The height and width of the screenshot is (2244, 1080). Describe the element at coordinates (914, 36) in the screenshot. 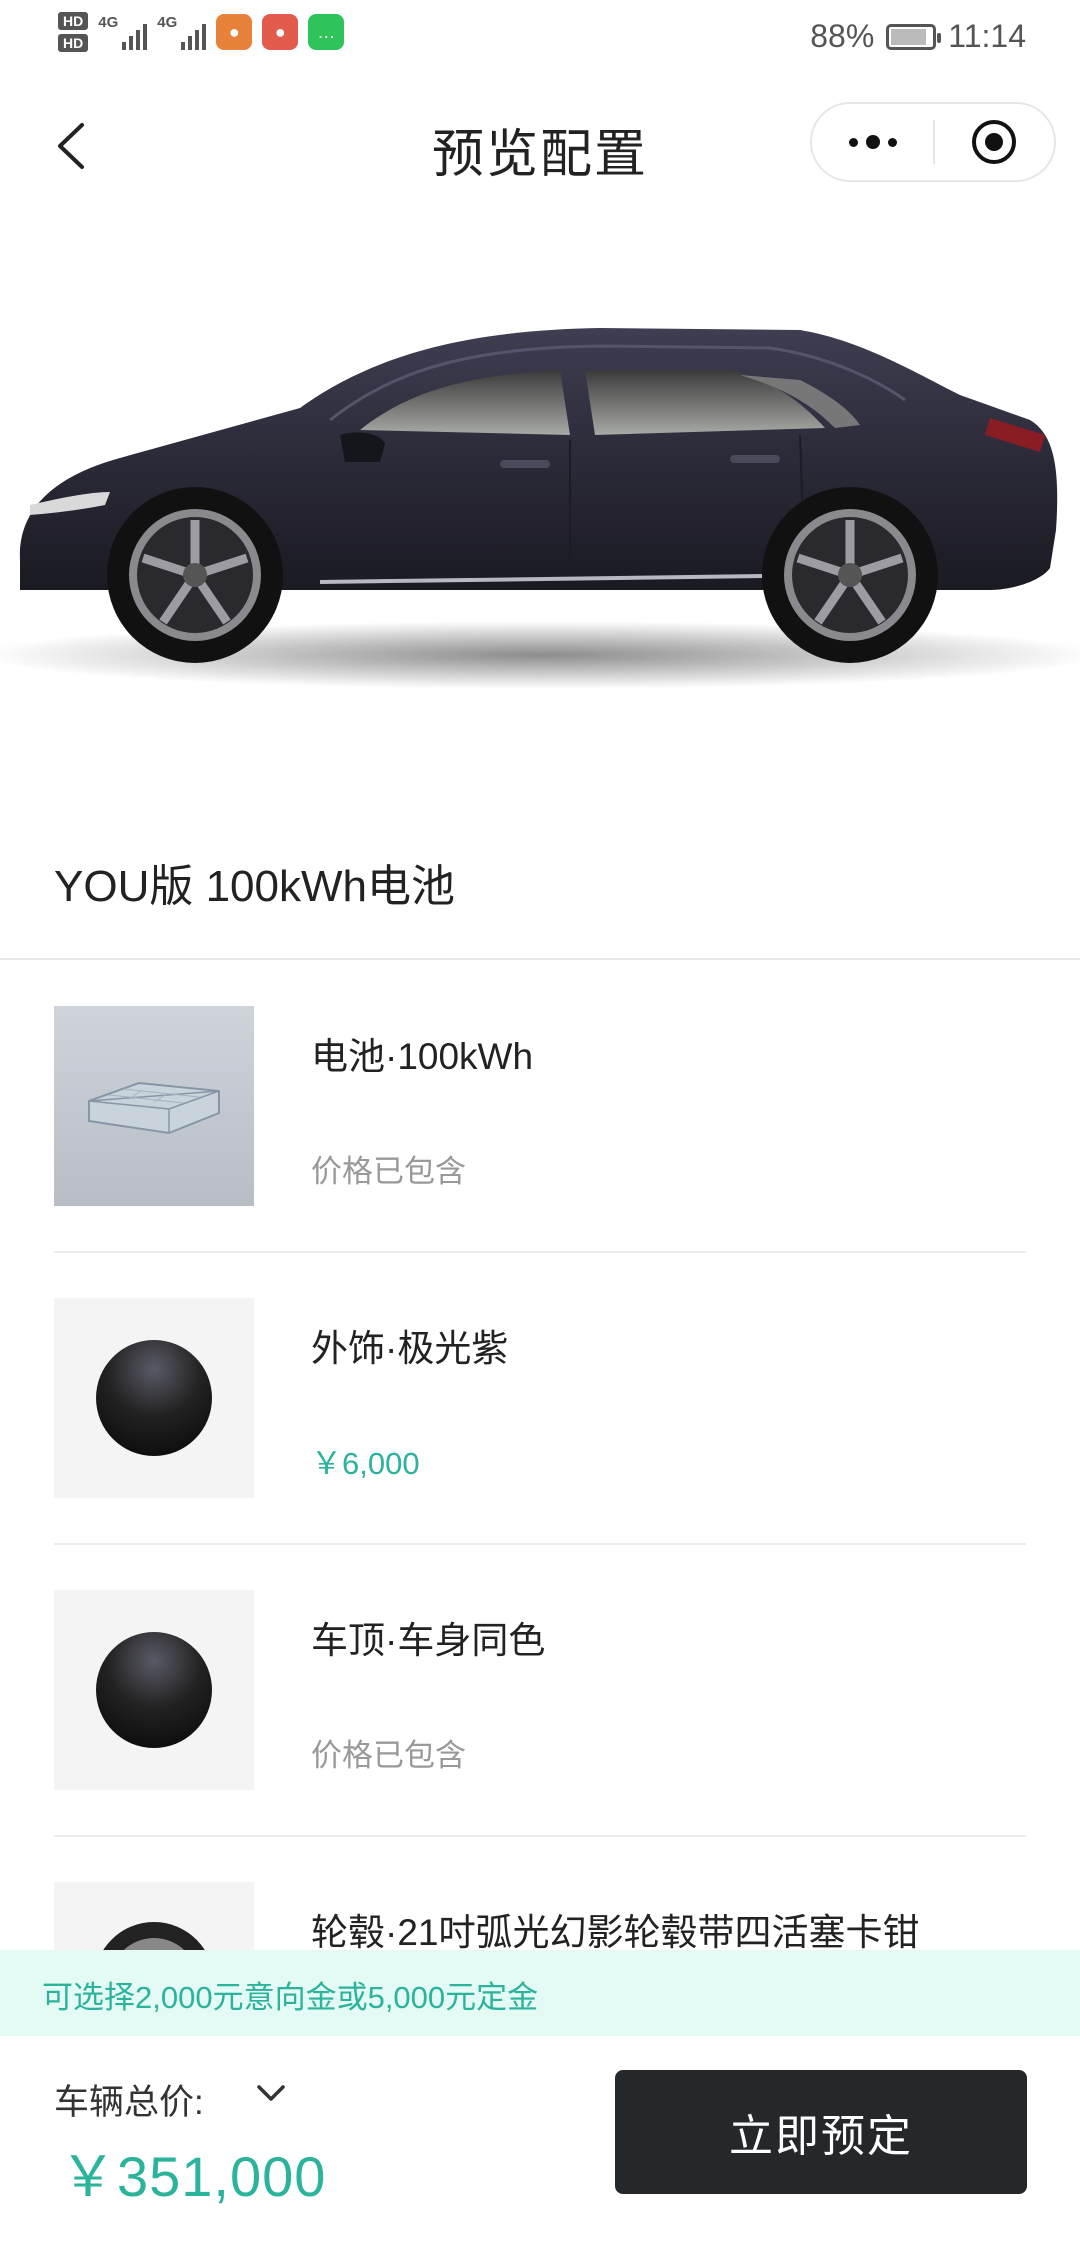

I see `battery-icon` at that location.